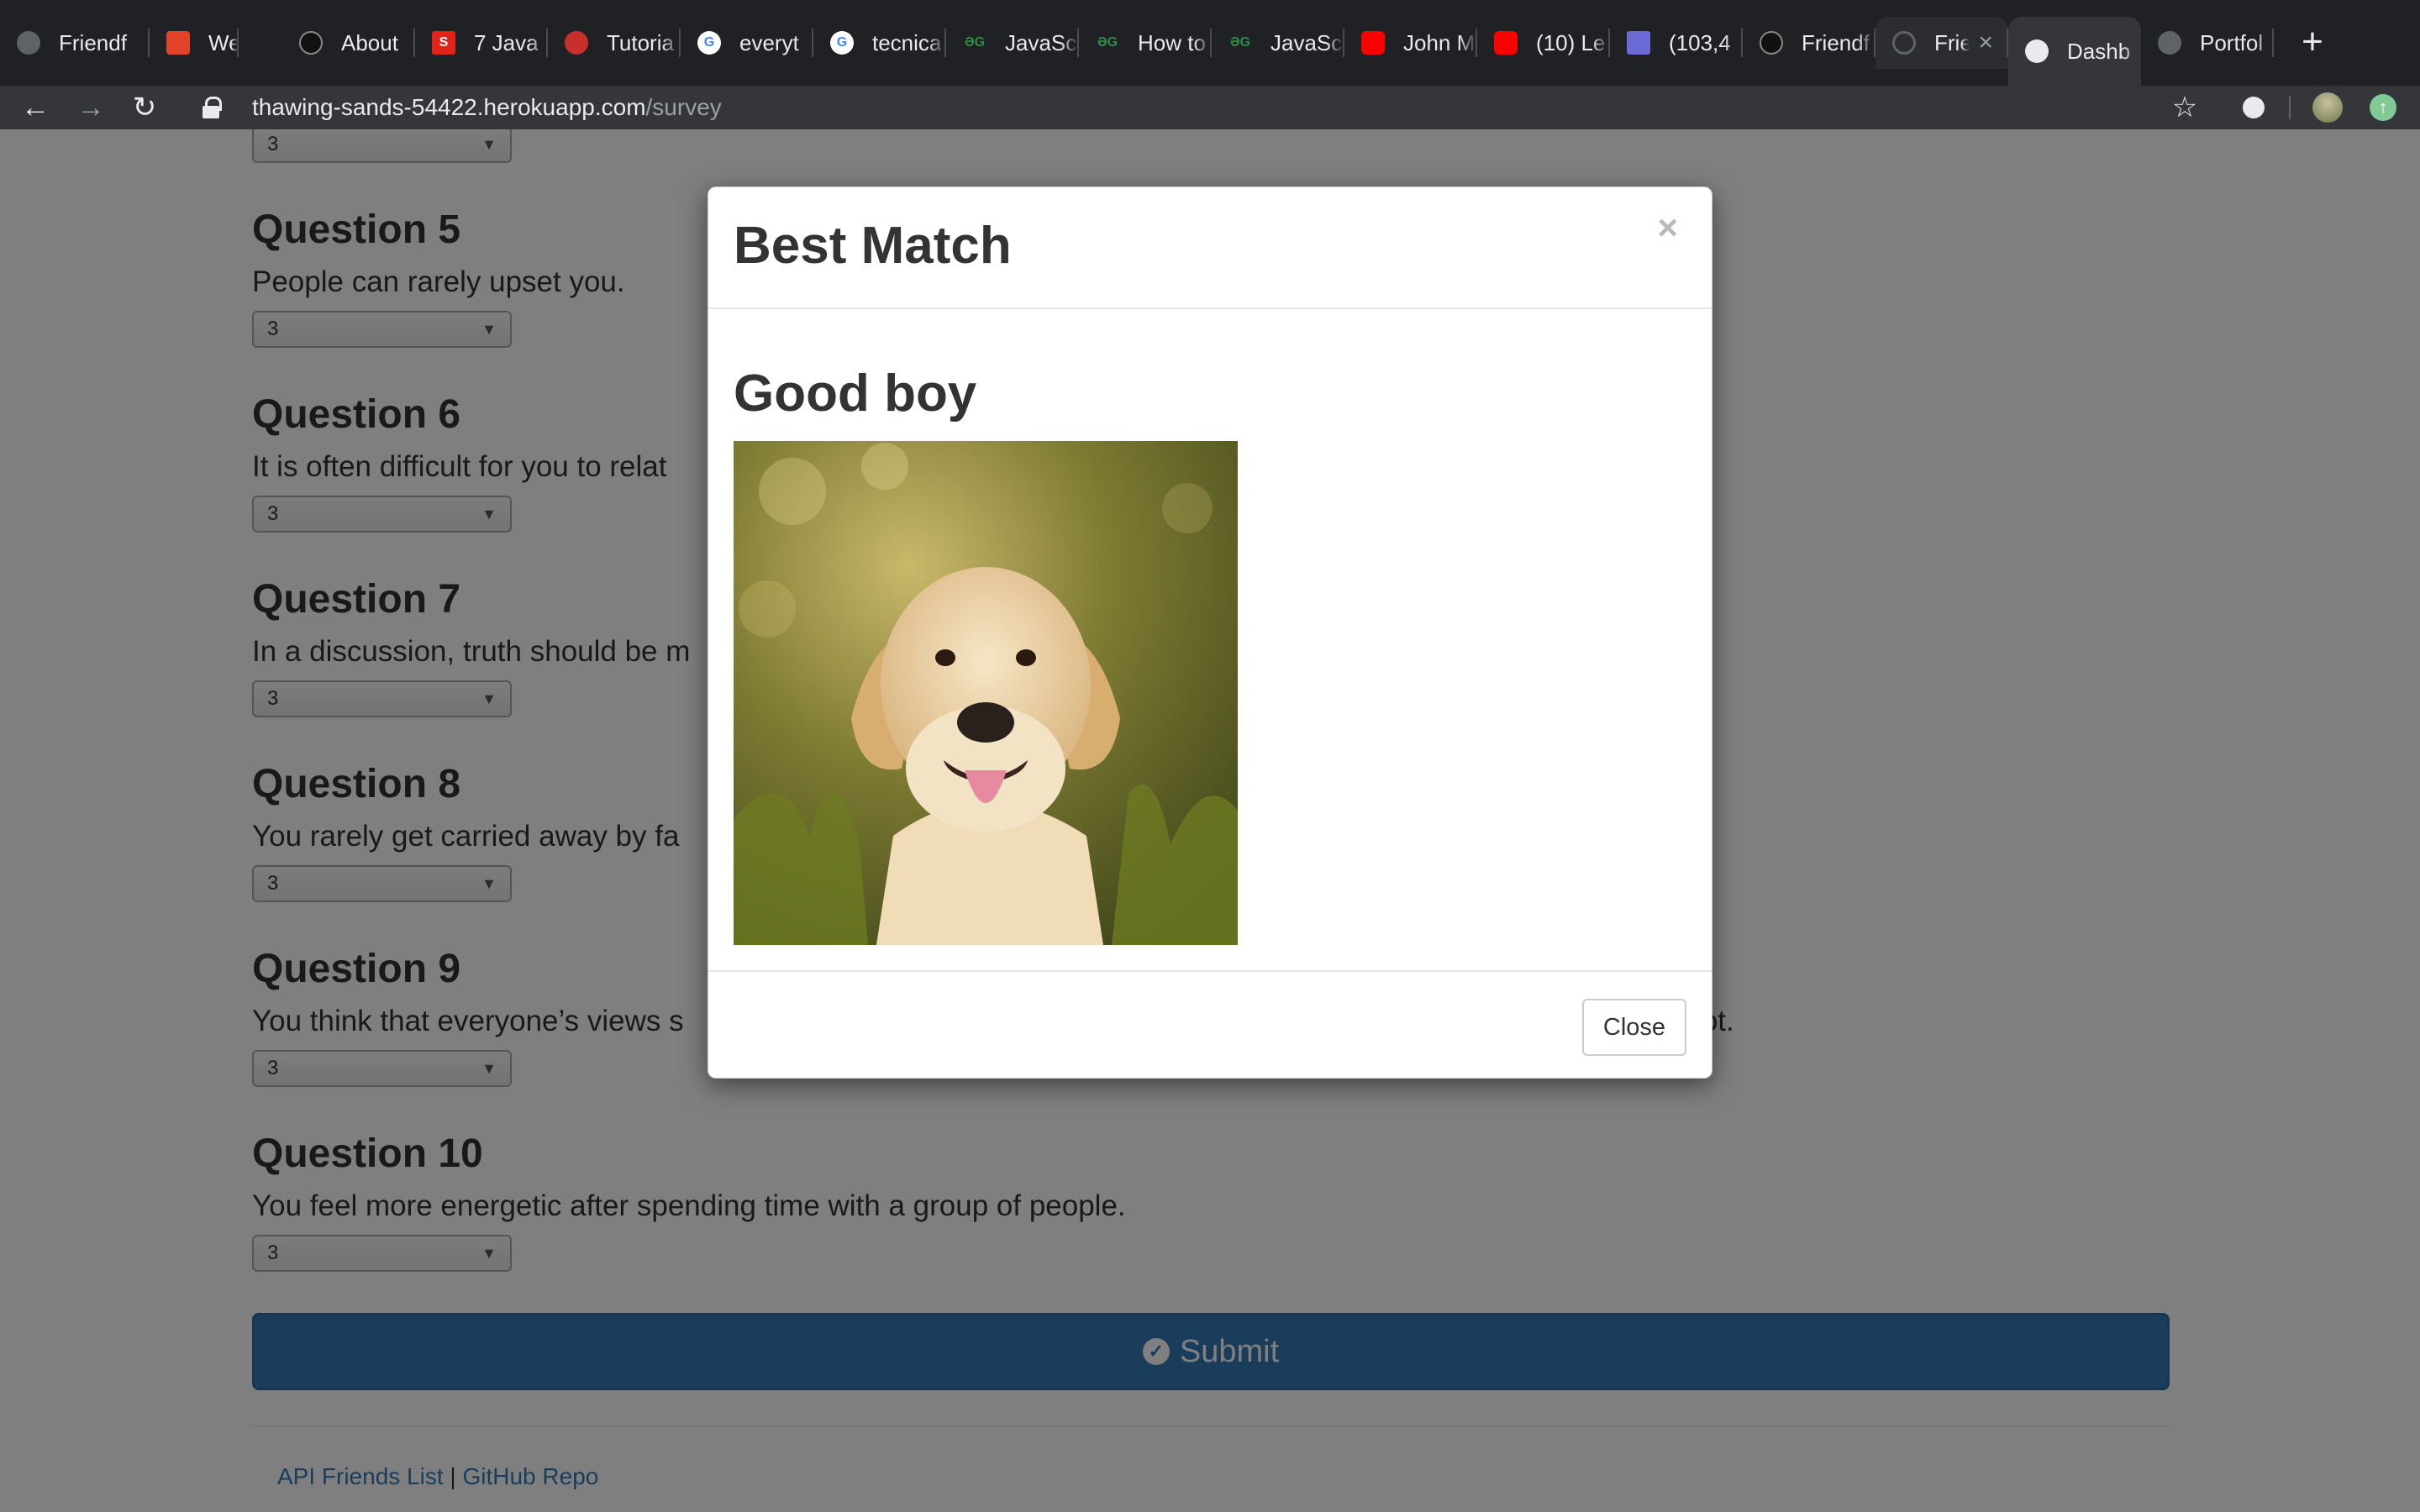 The width and height of the screenshot is (2420, 1512). What do you see at coordinates (683, 107) in the screenshot?
I see `url-path: /survey` at bounding box center [683, 107].